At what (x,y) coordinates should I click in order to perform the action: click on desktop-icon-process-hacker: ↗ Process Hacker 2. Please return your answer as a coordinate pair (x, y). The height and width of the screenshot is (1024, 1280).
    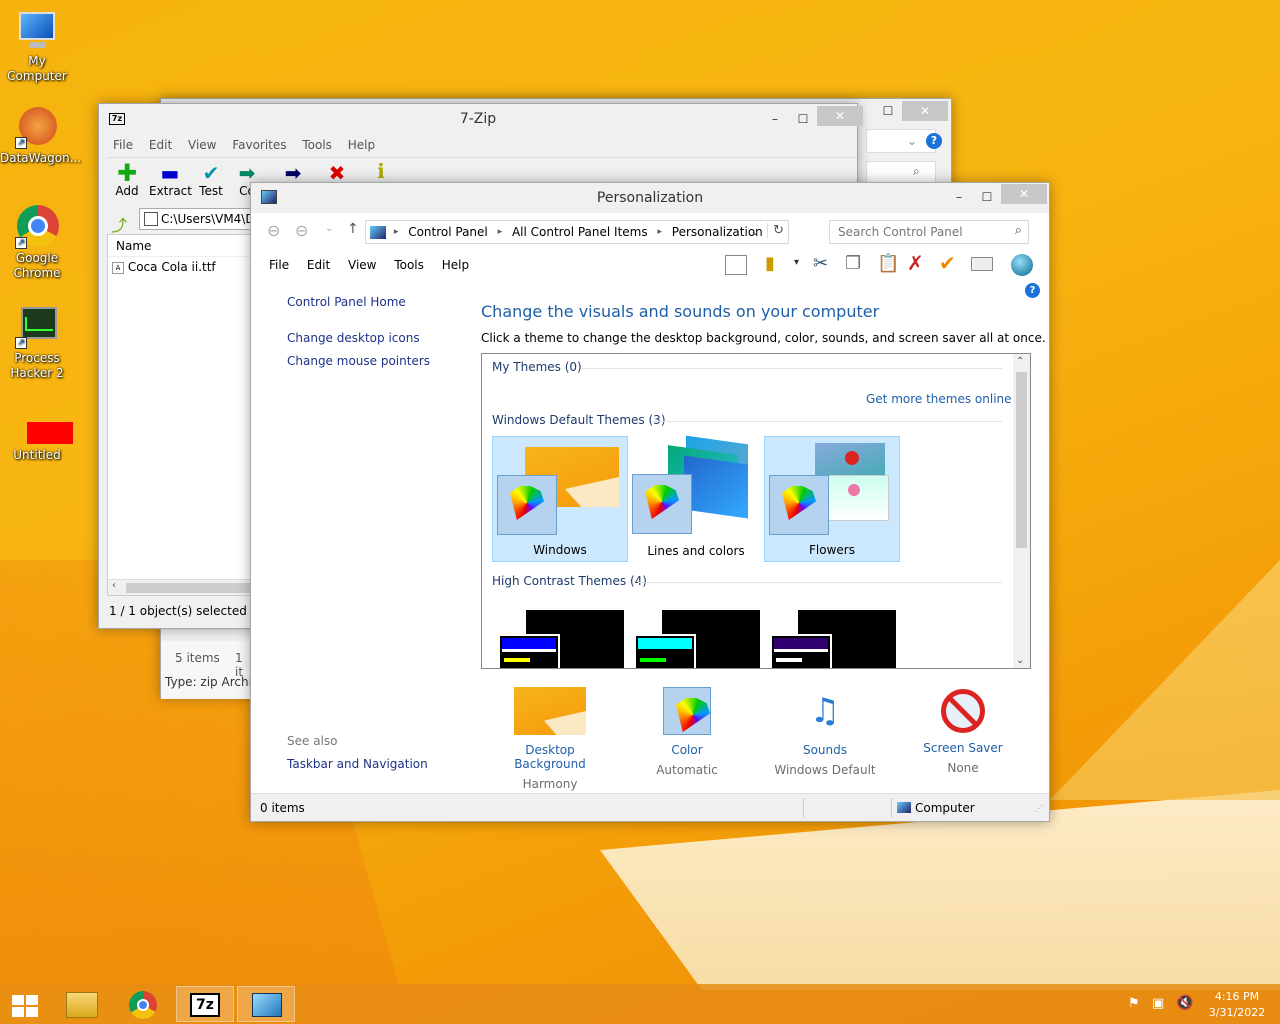
    Looking at the image, I should click on (37, 343).